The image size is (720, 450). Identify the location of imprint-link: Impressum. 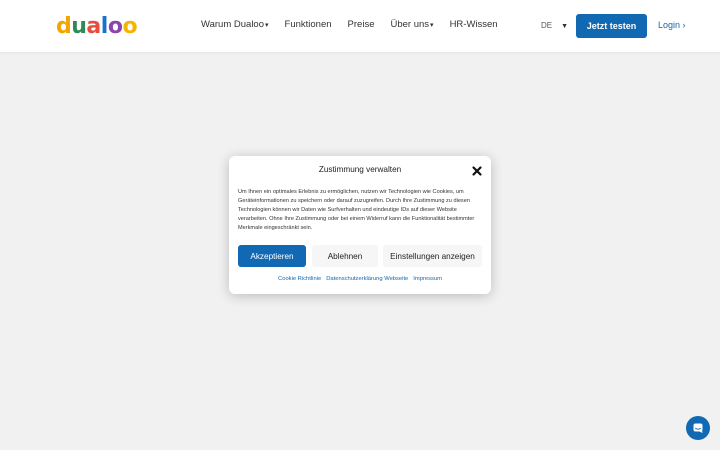
(427, 279).